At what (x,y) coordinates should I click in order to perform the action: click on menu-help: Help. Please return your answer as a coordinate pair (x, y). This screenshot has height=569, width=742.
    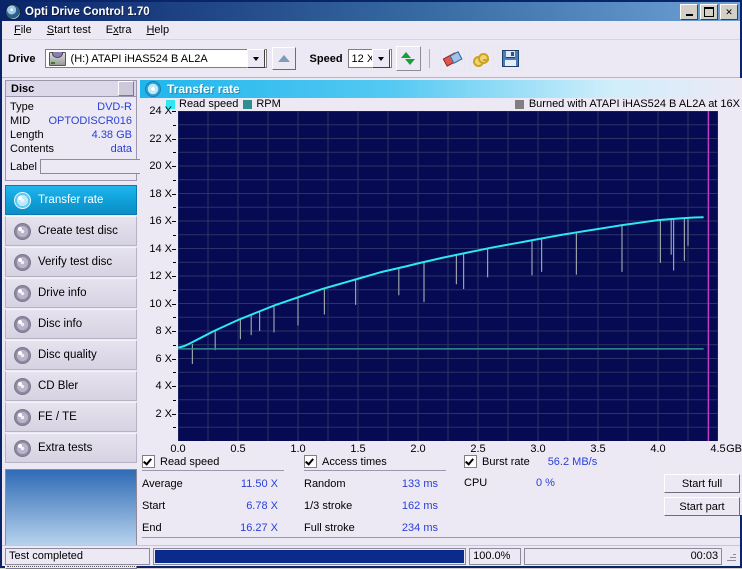
    Looking at the image, I should click on (157, 30).